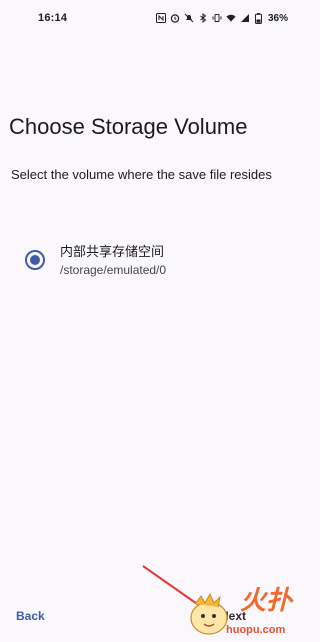 This screenshot has height=642, width=320. I want to click on volume-option-text: 内部共享存储空间 /storage/emulated/0, so click(113, 260).